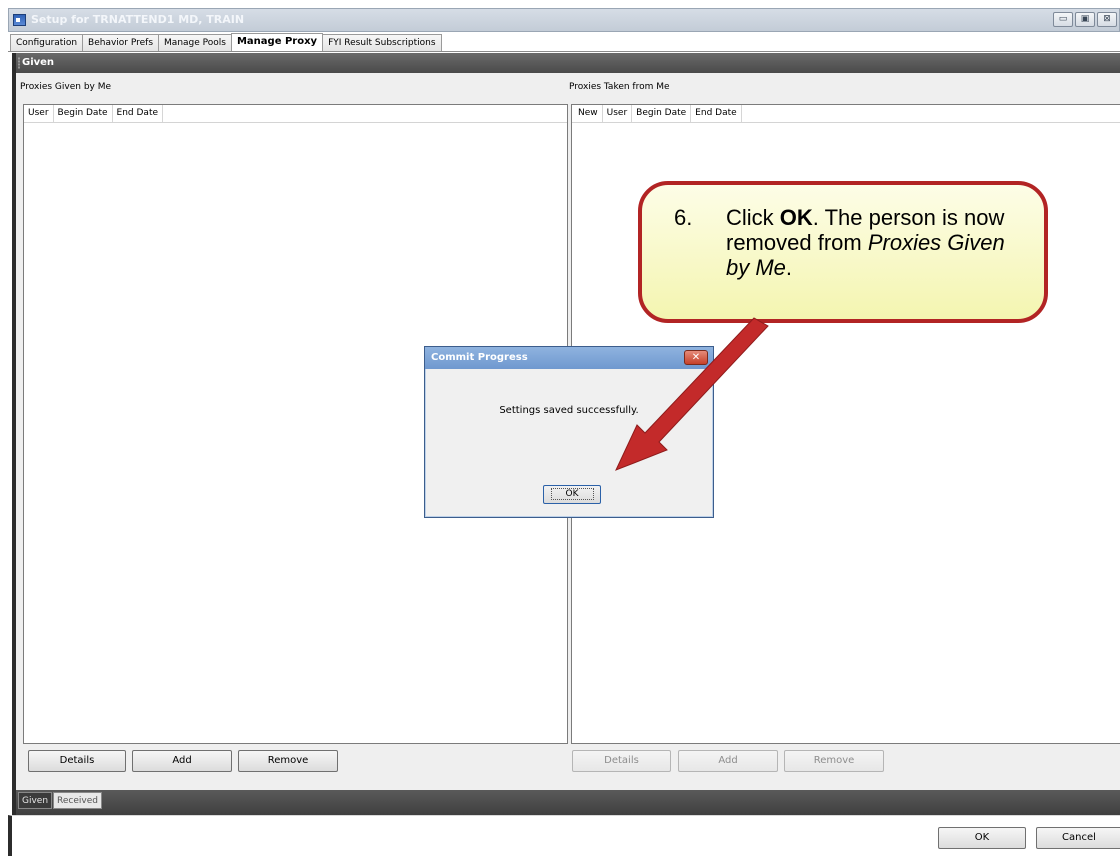 The height and width of the screenshot is (856, 1120). What do you see at coordinates (47, 42) in the screenshot?
I see `tab-configuration: Configuration` at bounding box center [47, 42].